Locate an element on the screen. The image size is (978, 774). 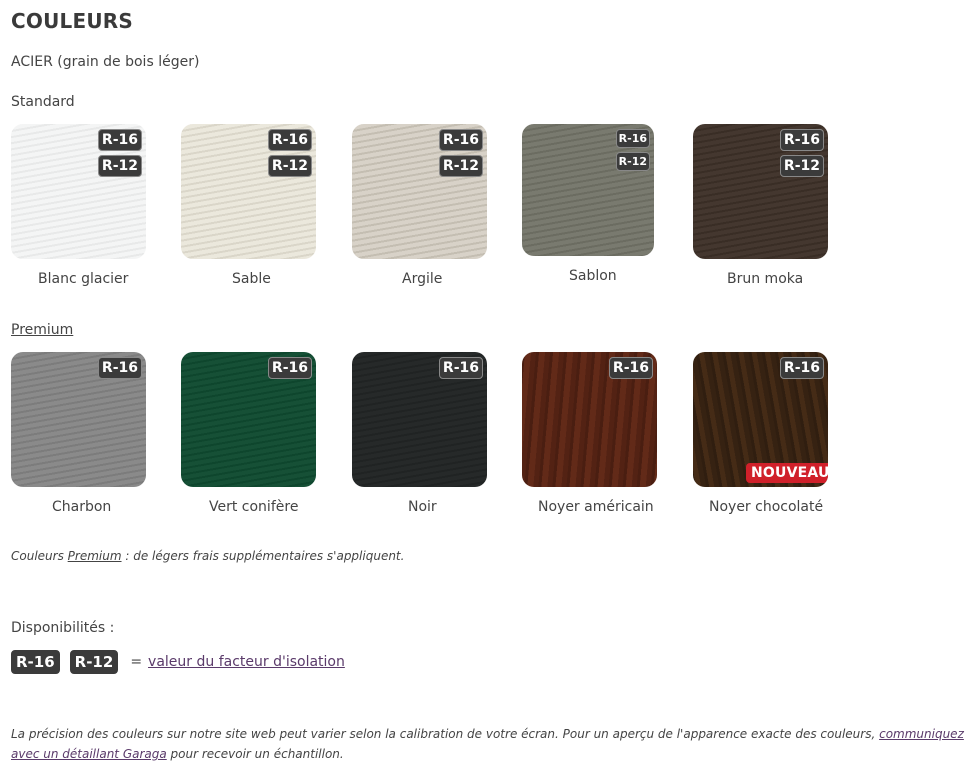
swatch-blanc-glacier: R-16 R-12 is located at coordinates (78, 191).